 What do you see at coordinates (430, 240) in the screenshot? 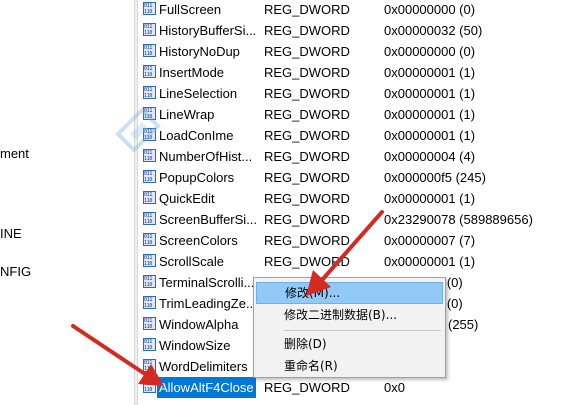
I see `value-data: 0x00000007 (7)` at bounding box center [430, 240].